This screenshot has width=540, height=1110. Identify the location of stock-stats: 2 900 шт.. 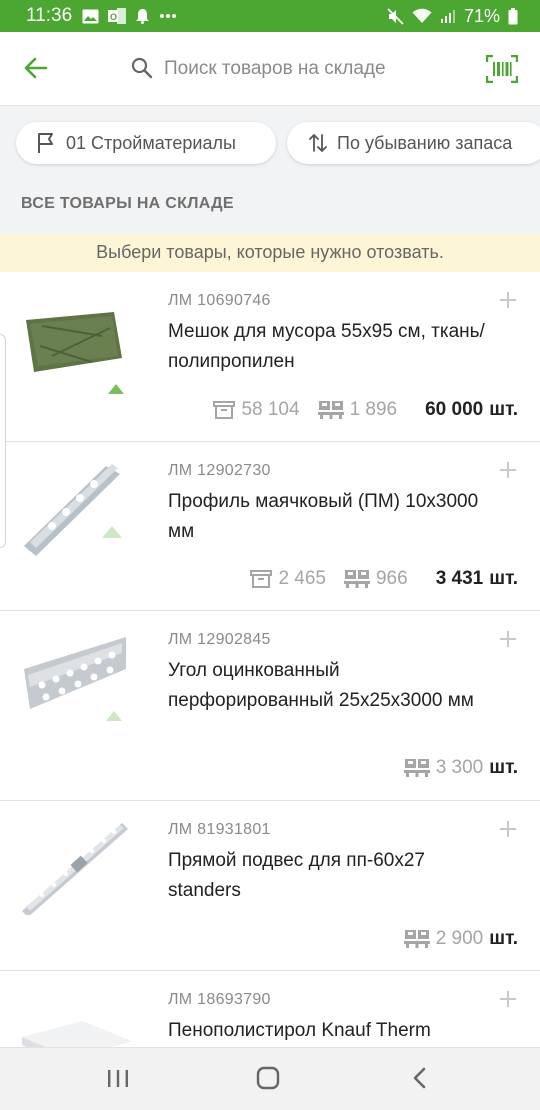
(452, 939).